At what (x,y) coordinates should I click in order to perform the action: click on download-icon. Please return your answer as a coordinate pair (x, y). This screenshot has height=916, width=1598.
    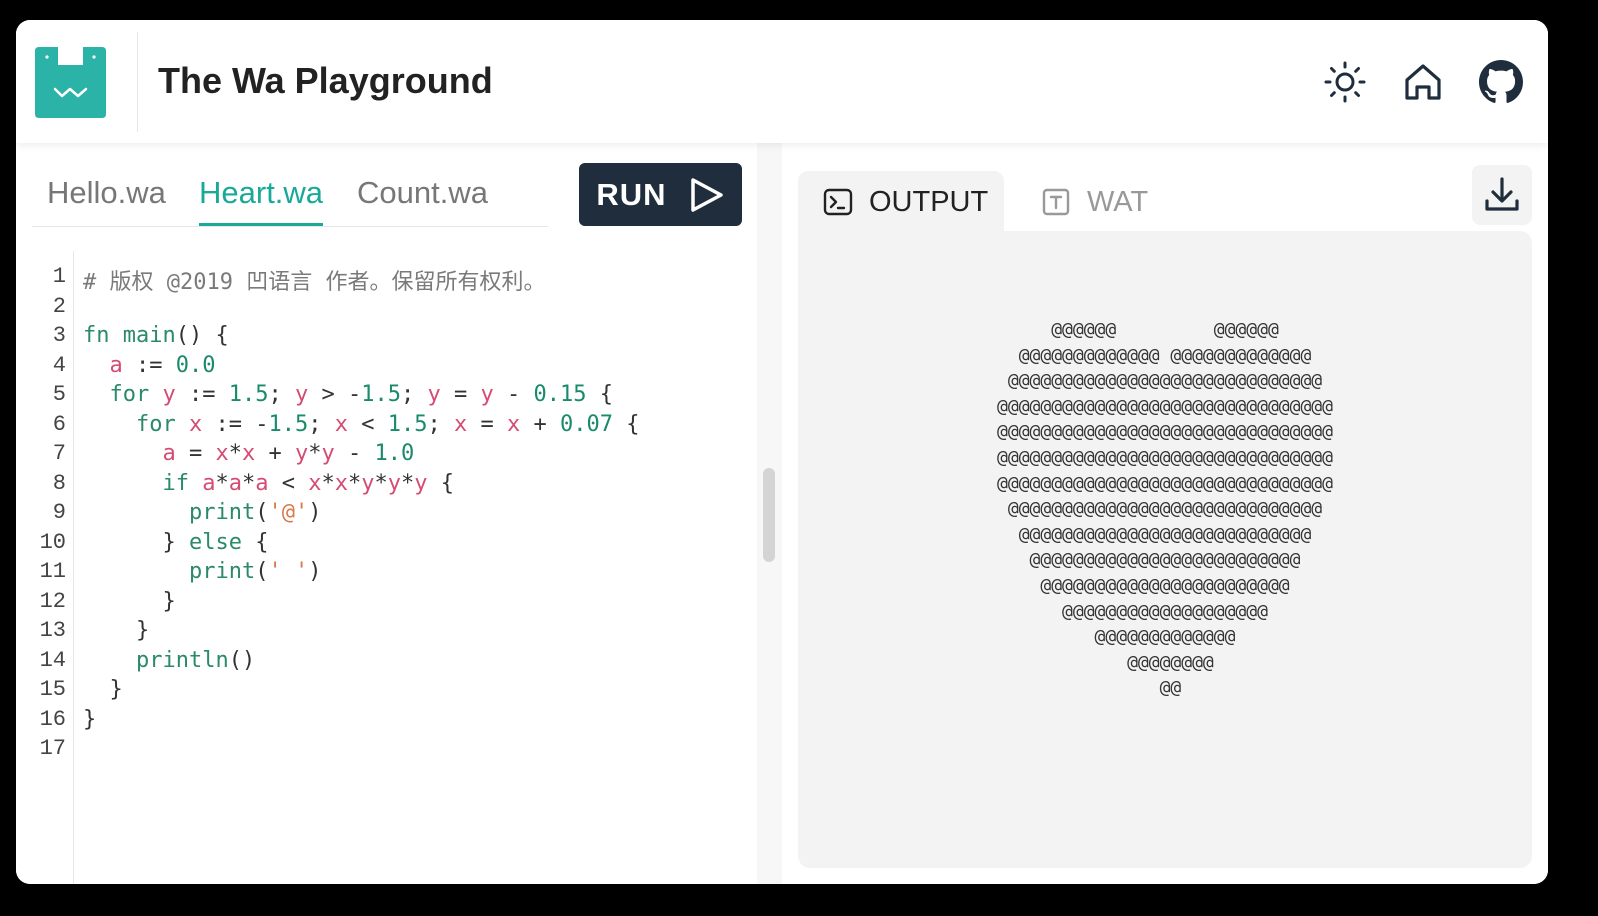
    Looking at the image, I should click on (1502, 194).